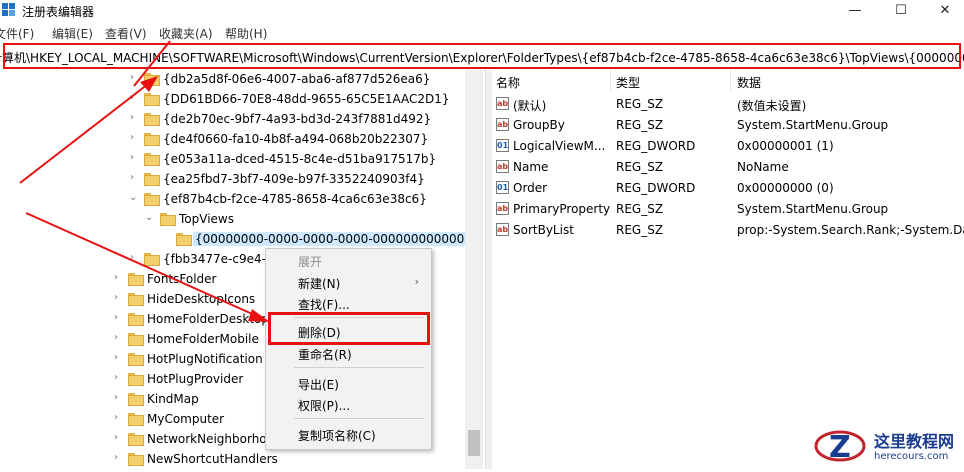  Describe the element at coordinates (488, 269) in the screenshot. I see `pane-splitter` at that location.